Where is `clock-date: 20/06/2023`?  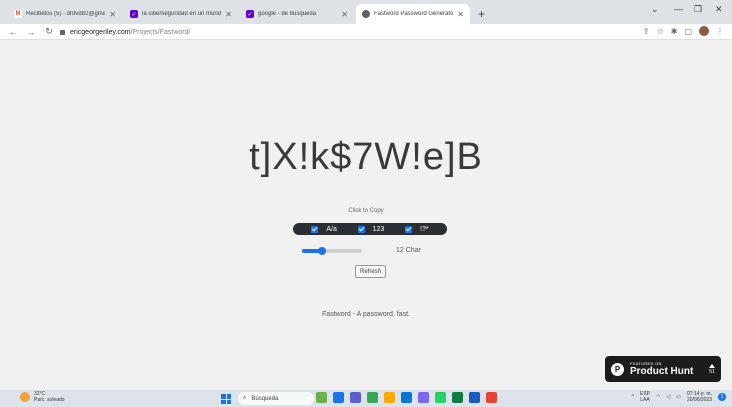 clock-date: 20/06/2023 is located at coordinates (699, 400).